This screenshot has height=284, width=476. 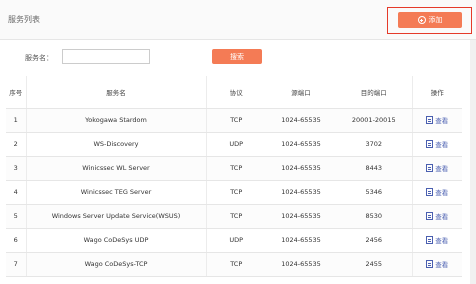 What do you see at coordinates (374, 264) in the screenshot?
I see `cell-dst-port: 2455` at bounding box center [374, 264].